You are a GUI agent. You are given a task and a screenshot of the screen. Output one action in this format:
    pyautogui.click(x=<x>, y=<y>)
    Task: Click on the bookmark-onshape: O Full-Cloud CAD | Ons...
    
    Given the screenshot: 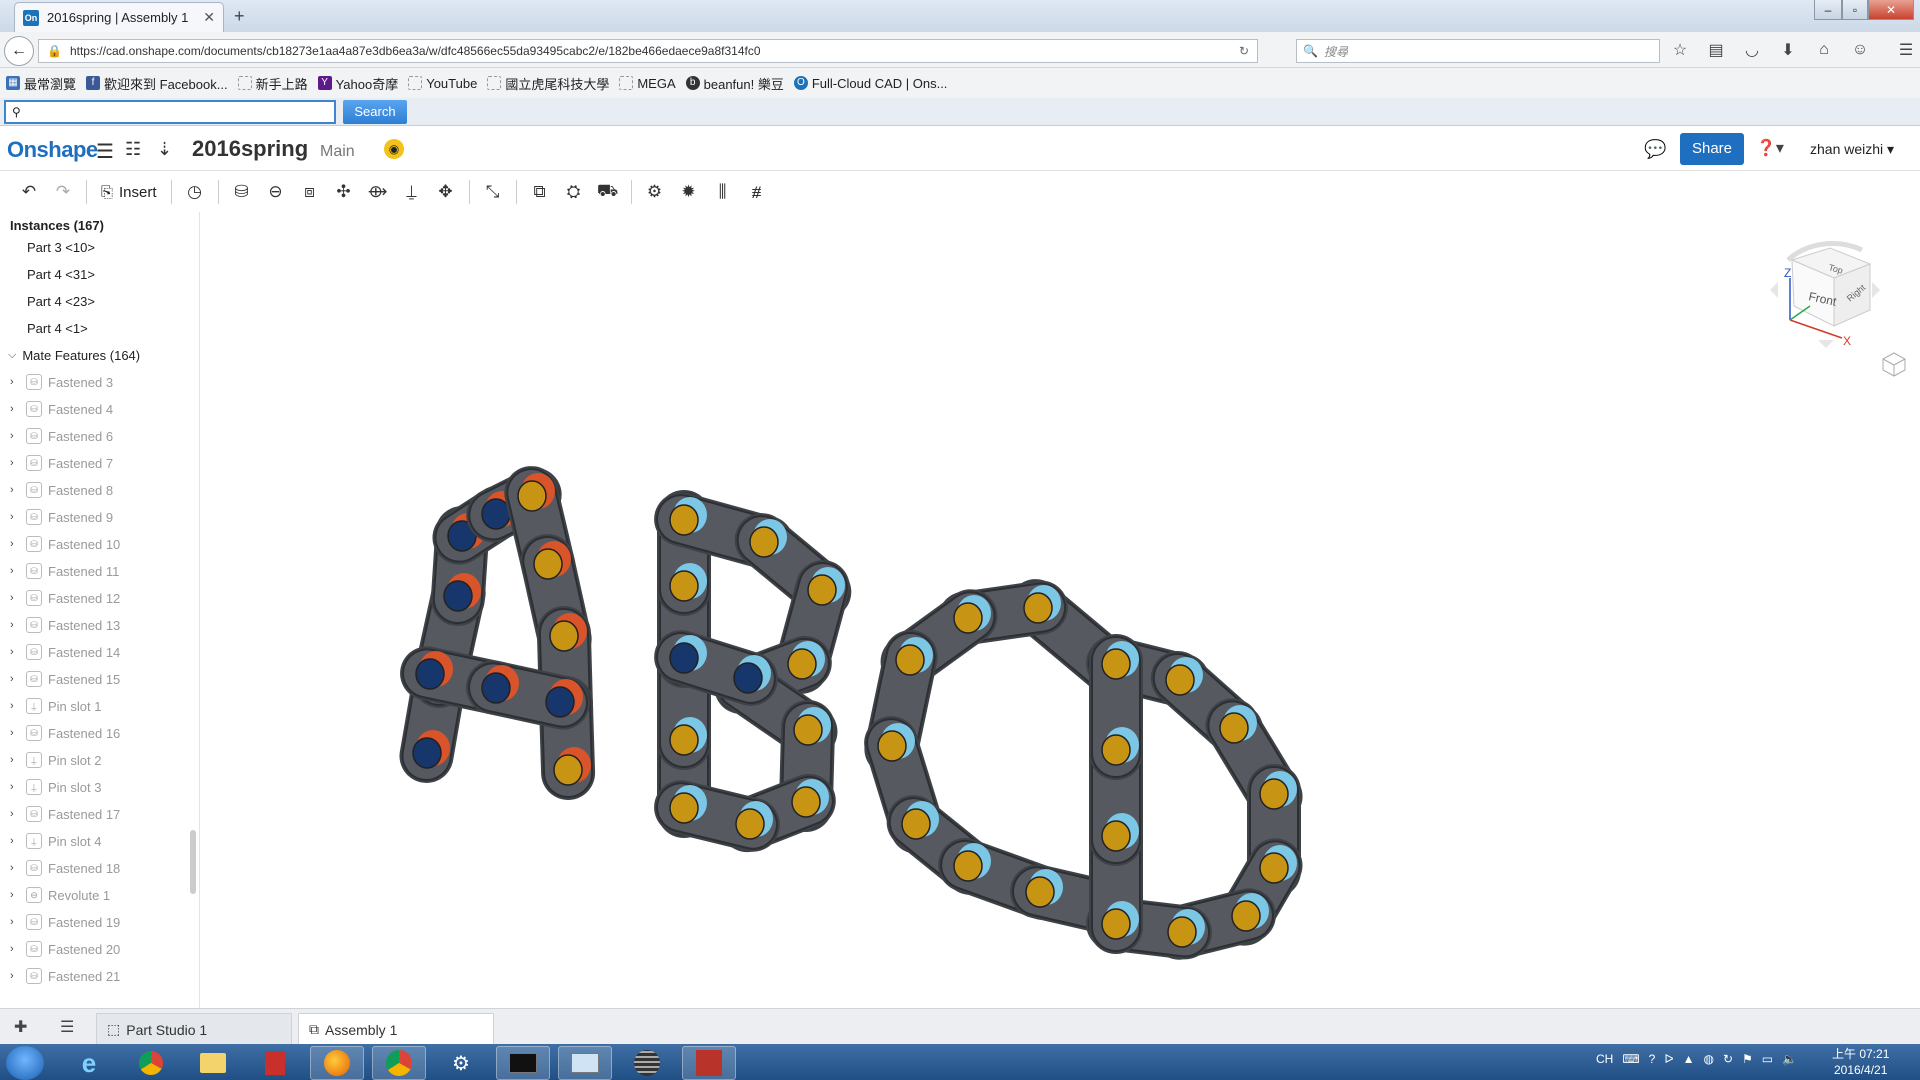 What is the action you would take?
    pyautogui.click(x=870, y=83)
    